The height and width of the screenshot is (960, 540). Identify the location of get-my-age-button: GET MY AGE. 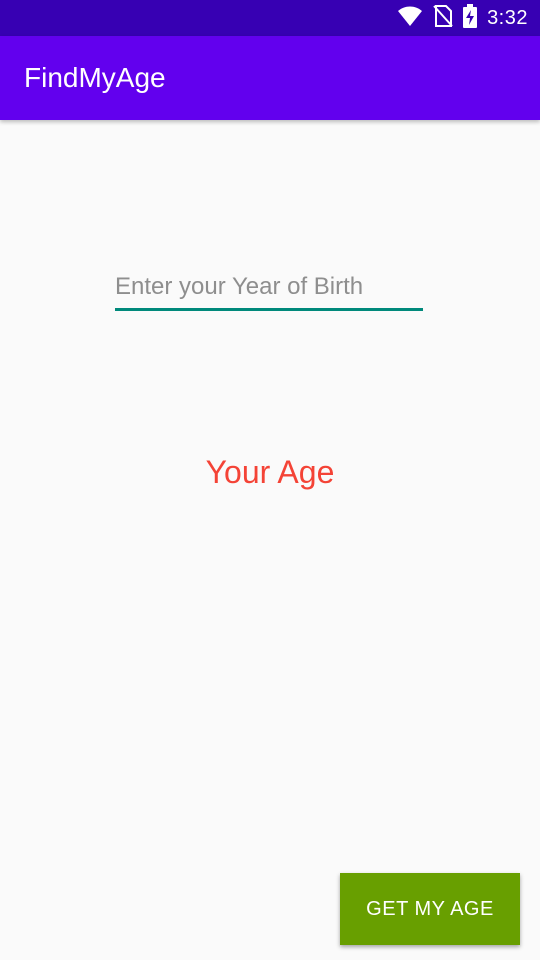
(430, 909).